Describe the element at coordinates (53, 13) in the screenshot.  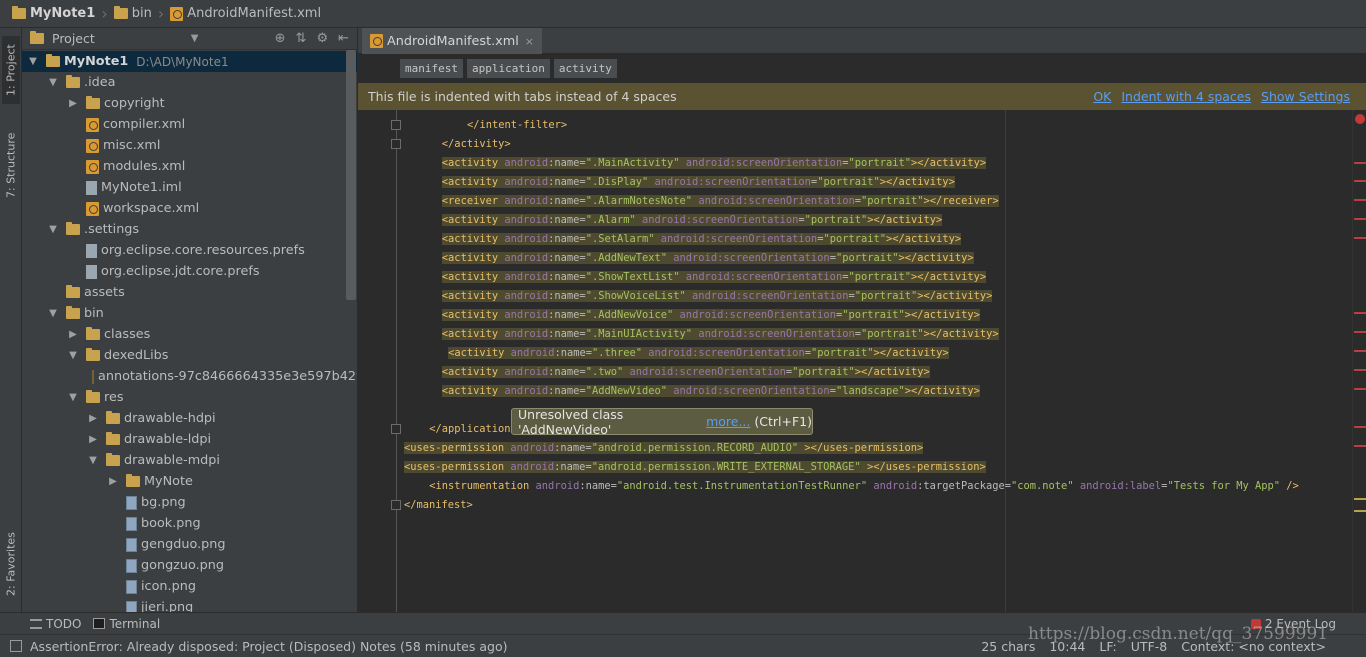
I see `nav-crumb-project: MyNote1` at that location.